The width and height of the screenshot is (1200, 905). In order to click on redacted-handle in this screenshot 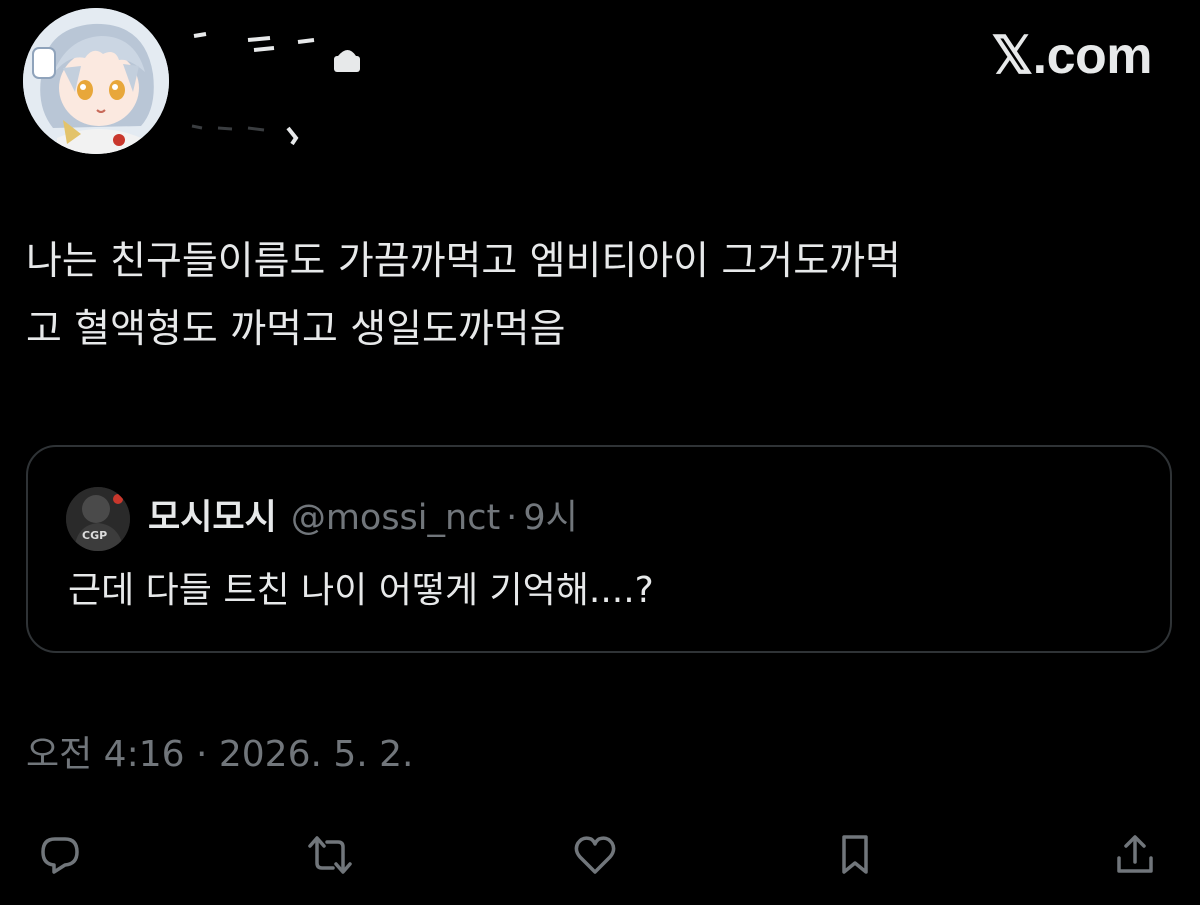, I will do `click(245, 135)`.